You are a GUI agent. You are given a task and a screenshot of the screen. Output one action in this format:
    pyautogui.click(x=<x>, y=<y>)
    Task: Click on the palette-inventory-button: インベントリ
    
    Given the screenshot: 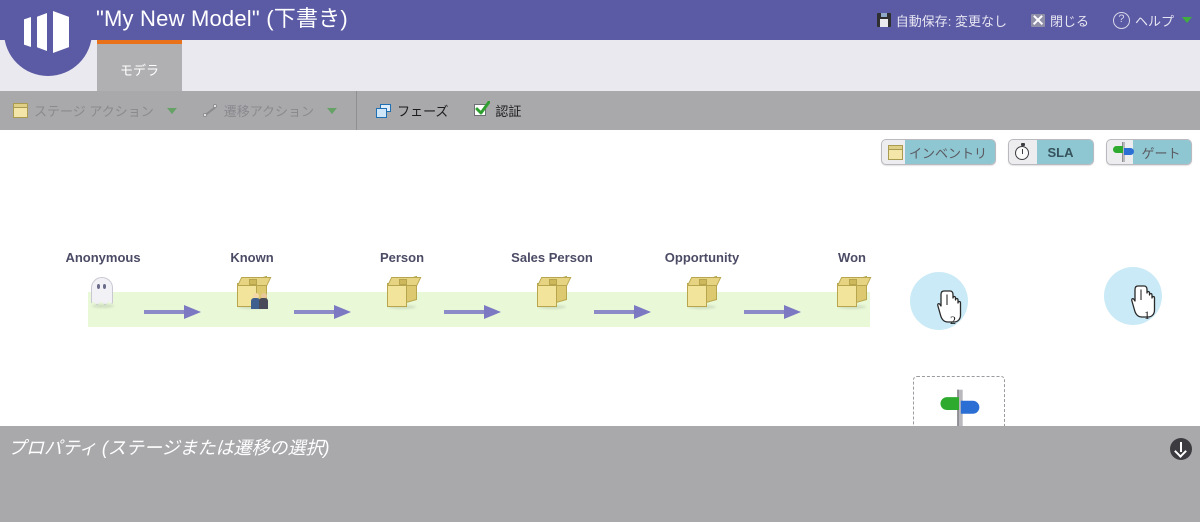 What is the action you would take?
    pyautogui.click(x=938, y=152)
    